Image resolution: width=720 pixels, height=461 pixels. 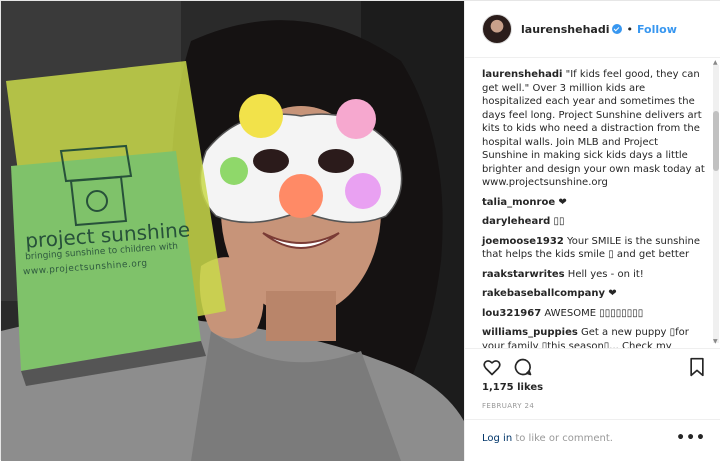 What do you see at coordinates (657, 29) in the screenshot?
I see `follow-button: Follow` at bounding box center [657, 29].